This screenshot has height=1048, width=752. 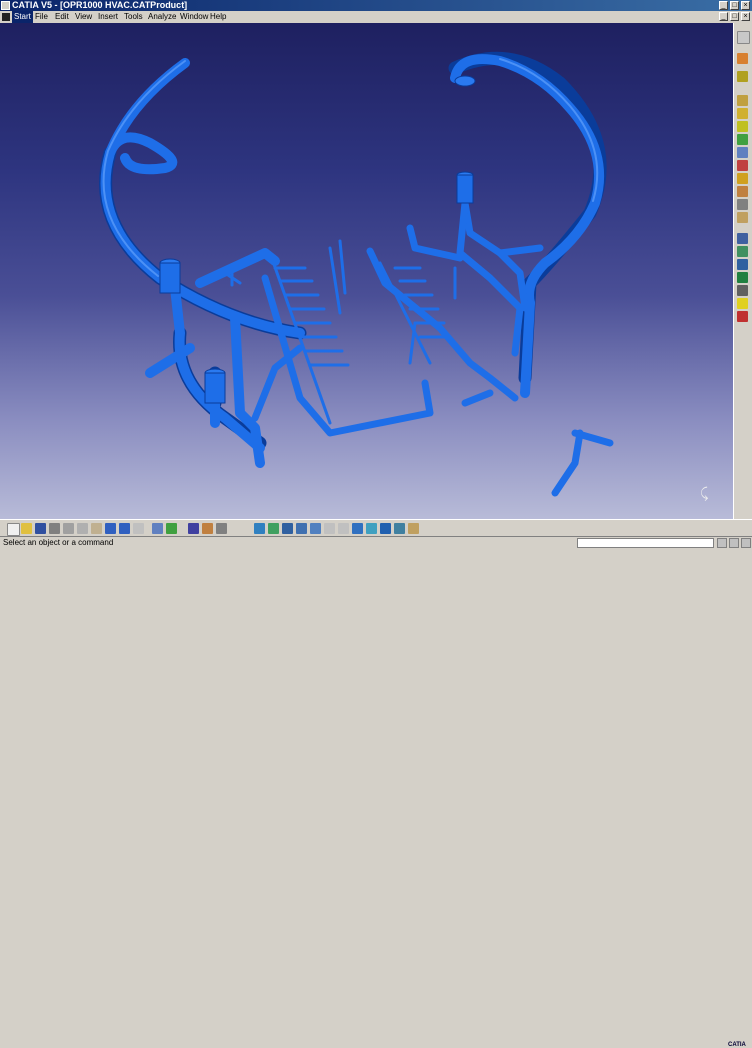 What do you see at coordinates (26, 528) in the screenshot?
I see `open-icon` at bounding box center [26, 528].